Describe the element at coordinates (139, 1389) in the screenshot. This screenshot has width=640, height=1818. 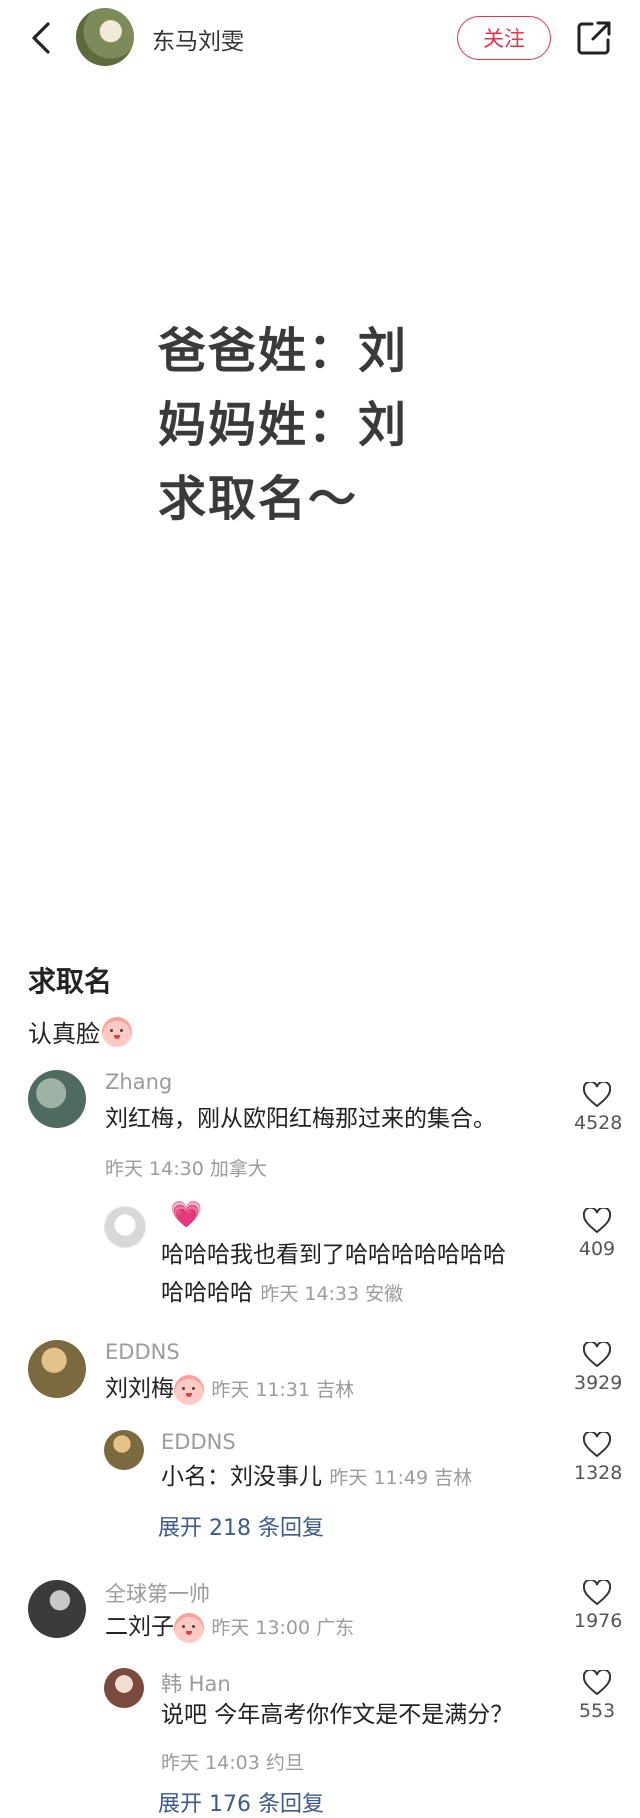
I see `comment-text-content: 刘刘梅` at that location.